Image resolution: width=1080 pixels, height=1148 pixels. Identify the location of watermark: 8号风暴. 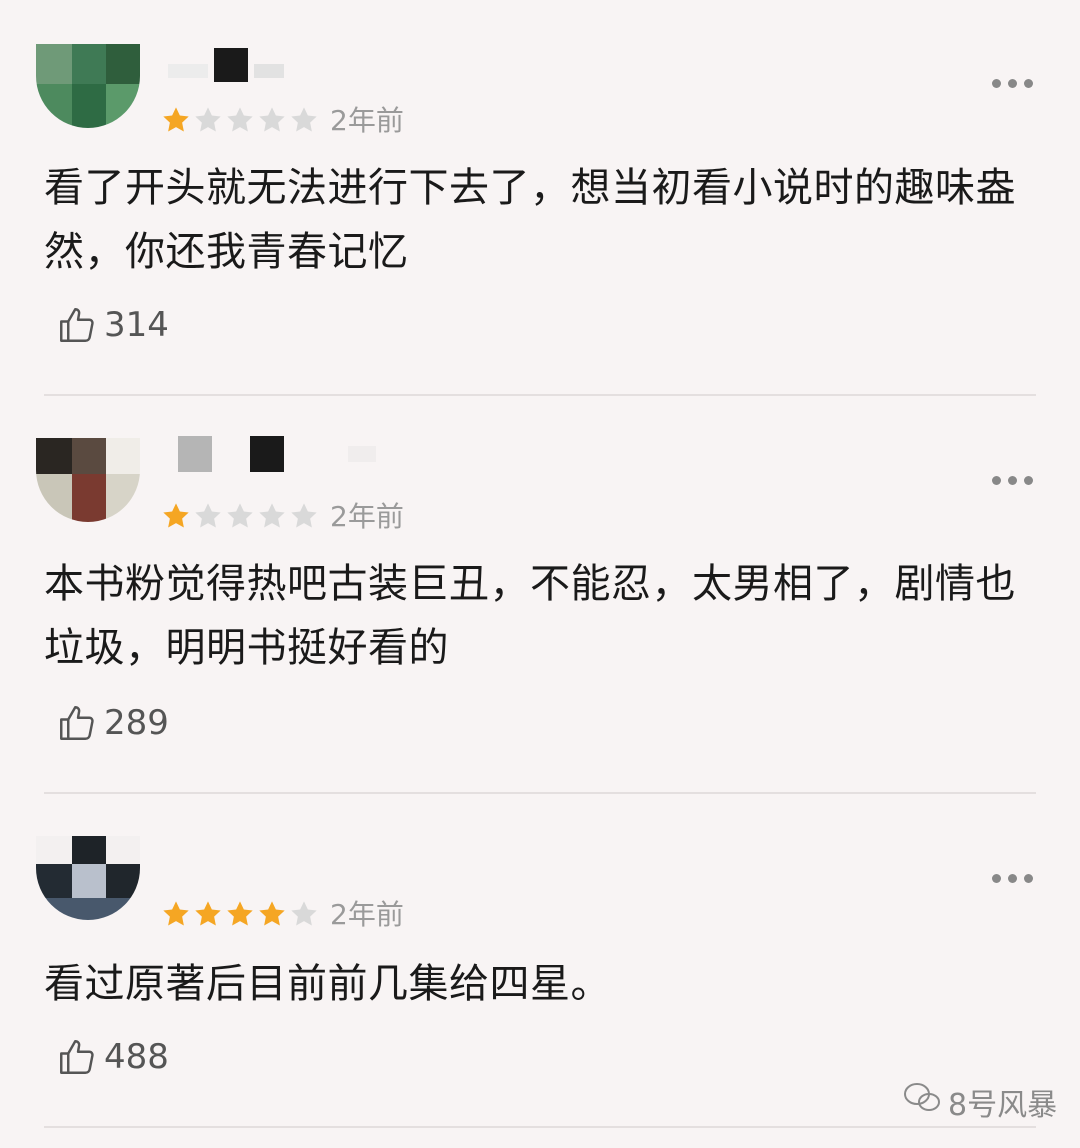
(979, 1102).